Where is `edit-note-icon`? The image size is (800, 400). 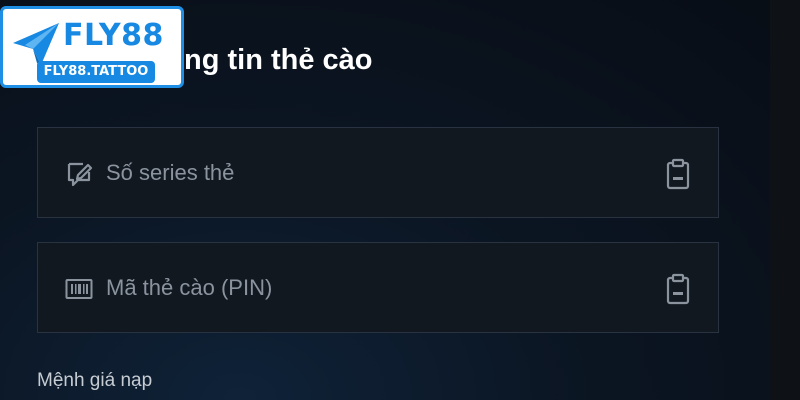
edit-note-icon is located at coordinates (80, 174).